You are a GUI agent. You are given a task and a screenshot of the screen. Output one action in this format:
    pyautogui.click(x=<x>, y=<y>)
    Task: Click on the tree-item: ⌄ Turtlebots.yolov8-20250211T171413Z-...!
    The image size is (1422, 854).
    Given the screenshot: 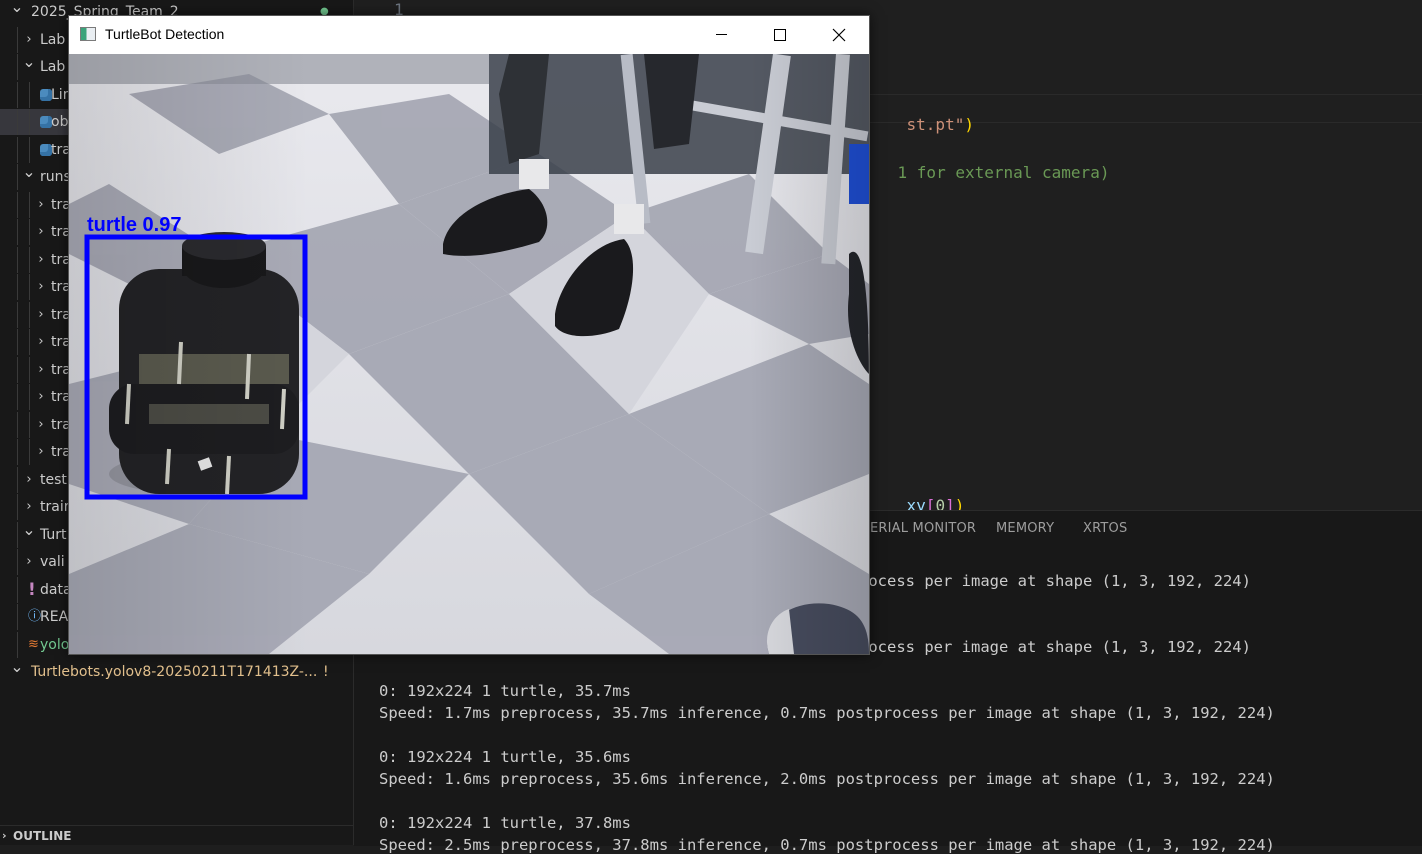 What is the action you would take?
    pyautogui.click(x=176, y=671)
    